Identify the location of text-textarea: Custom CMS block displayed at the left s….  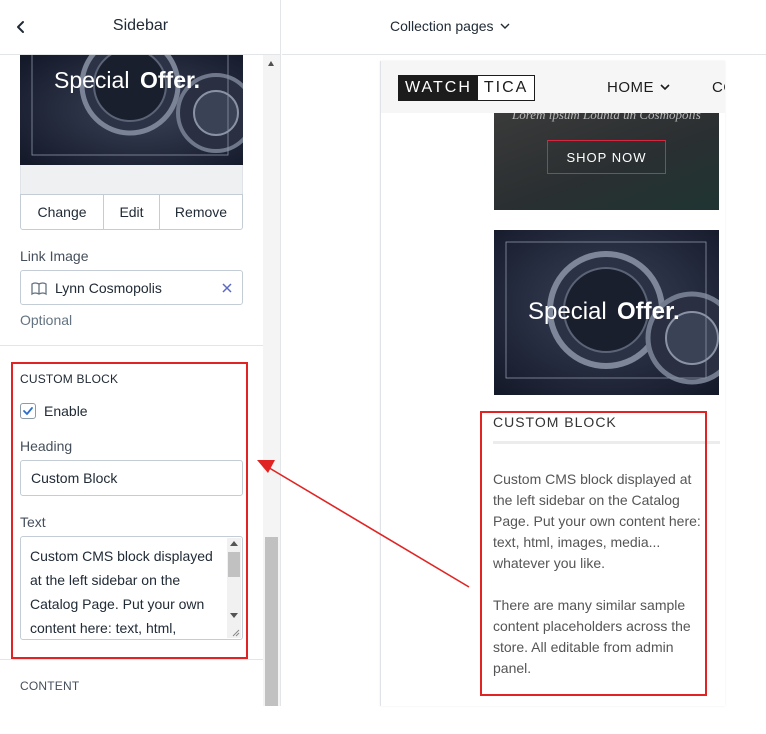
(131, 588).